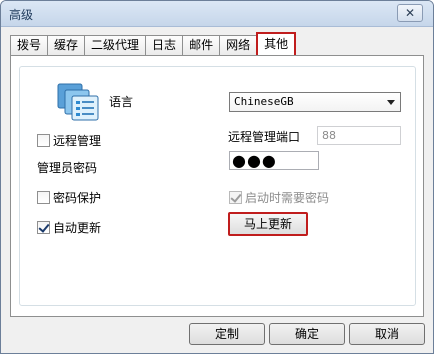 This screenshot has height=354, width=434. I want to click on language-label: 语言, so click(121, 102).